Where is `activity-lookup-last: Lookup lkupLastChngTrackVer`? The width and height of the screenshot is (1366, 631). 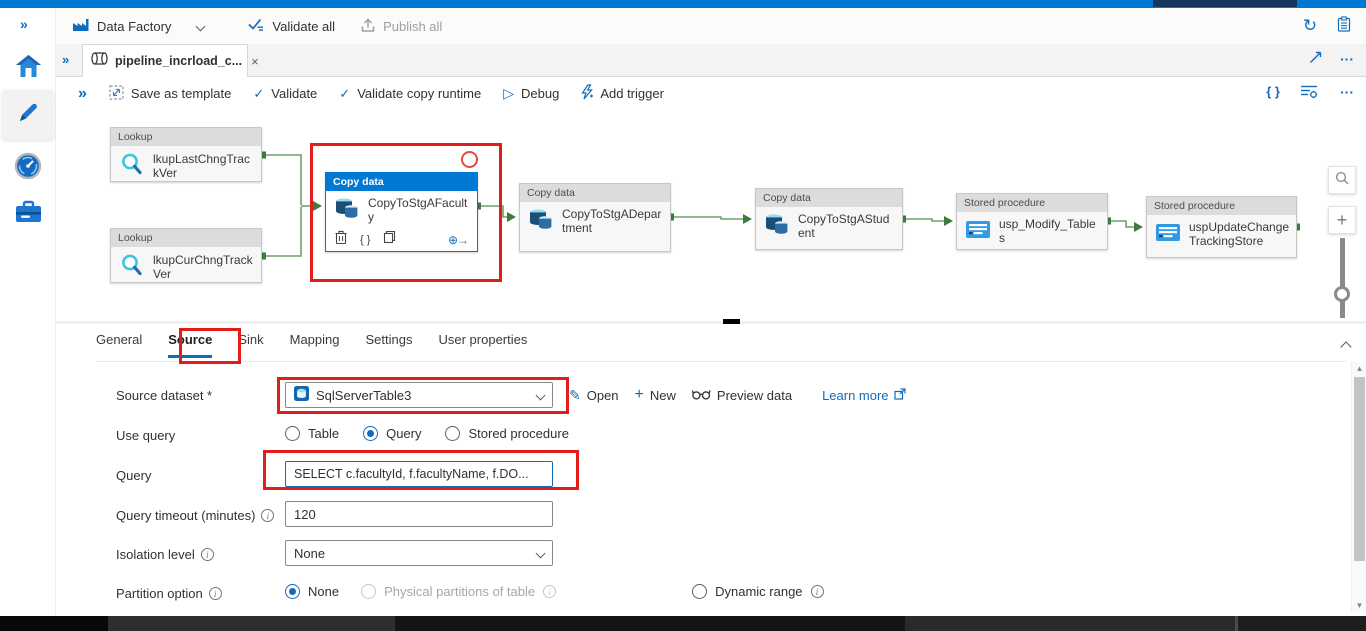 activity-lookup-last: Lookup lkupLastChngTrackVer is located at coordinates (186, 154).